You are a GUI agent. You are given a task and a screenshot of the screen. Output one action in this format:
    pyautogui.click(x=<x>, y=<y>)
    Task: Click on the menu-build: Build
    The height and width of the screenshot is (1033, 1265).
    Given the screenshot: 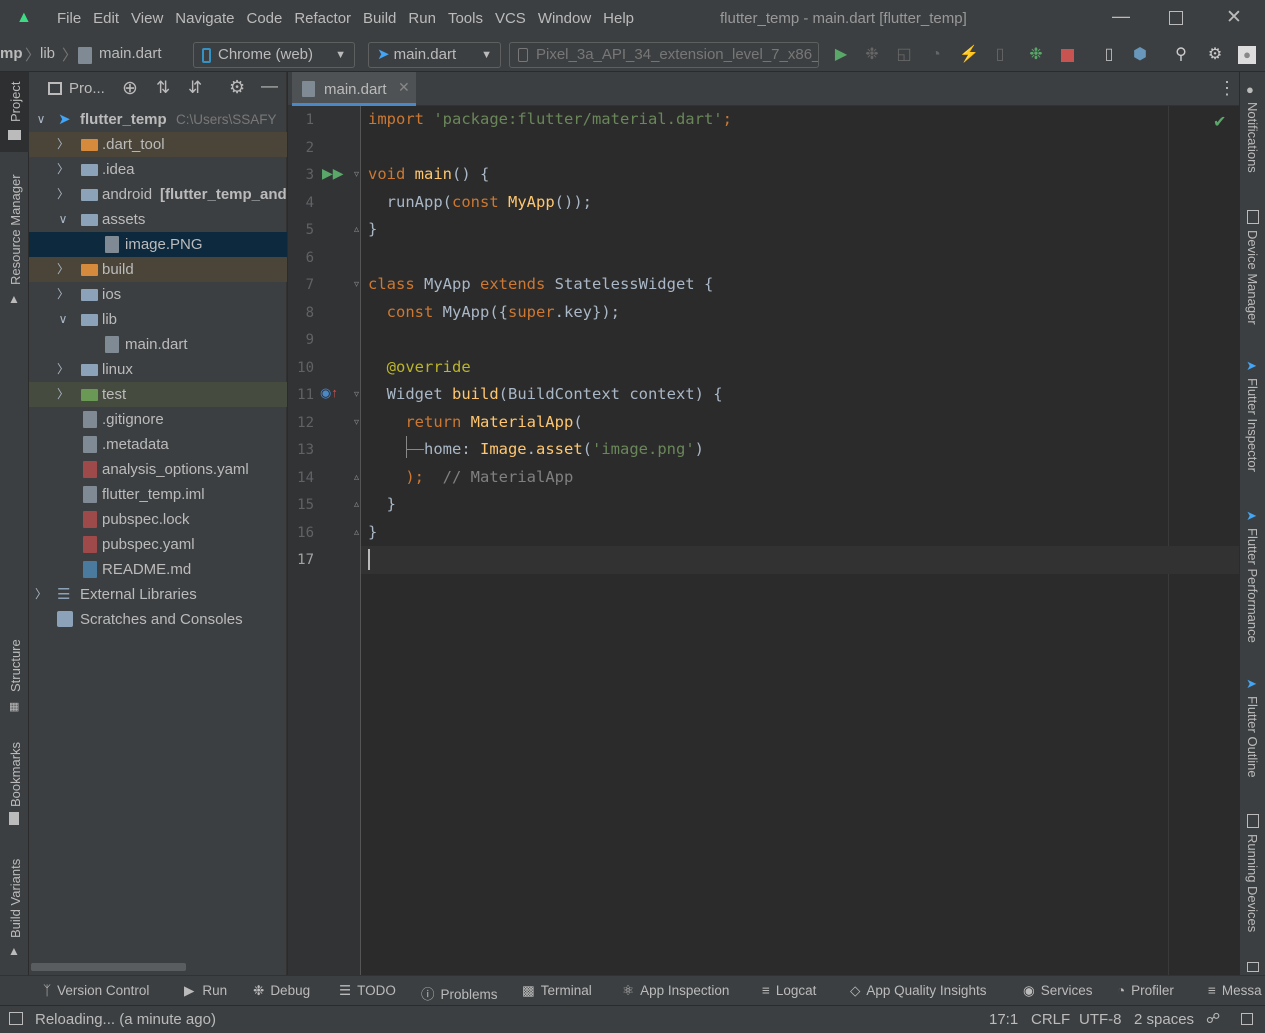 What is the action you would take?
    pyautogui.click(x=379, y=18)
    